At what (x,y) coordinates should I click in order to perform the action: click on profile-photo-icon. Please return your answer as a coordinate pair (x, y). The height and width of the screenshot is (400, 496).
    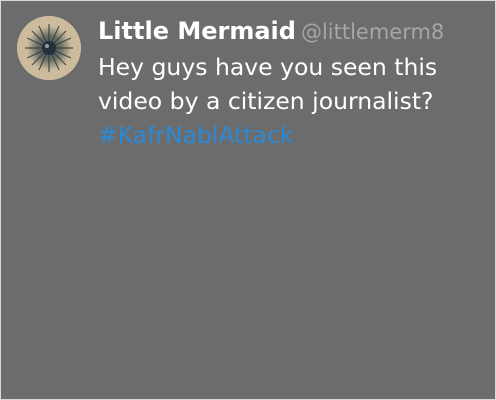
    Looking at the image, I should click on (49, 48).